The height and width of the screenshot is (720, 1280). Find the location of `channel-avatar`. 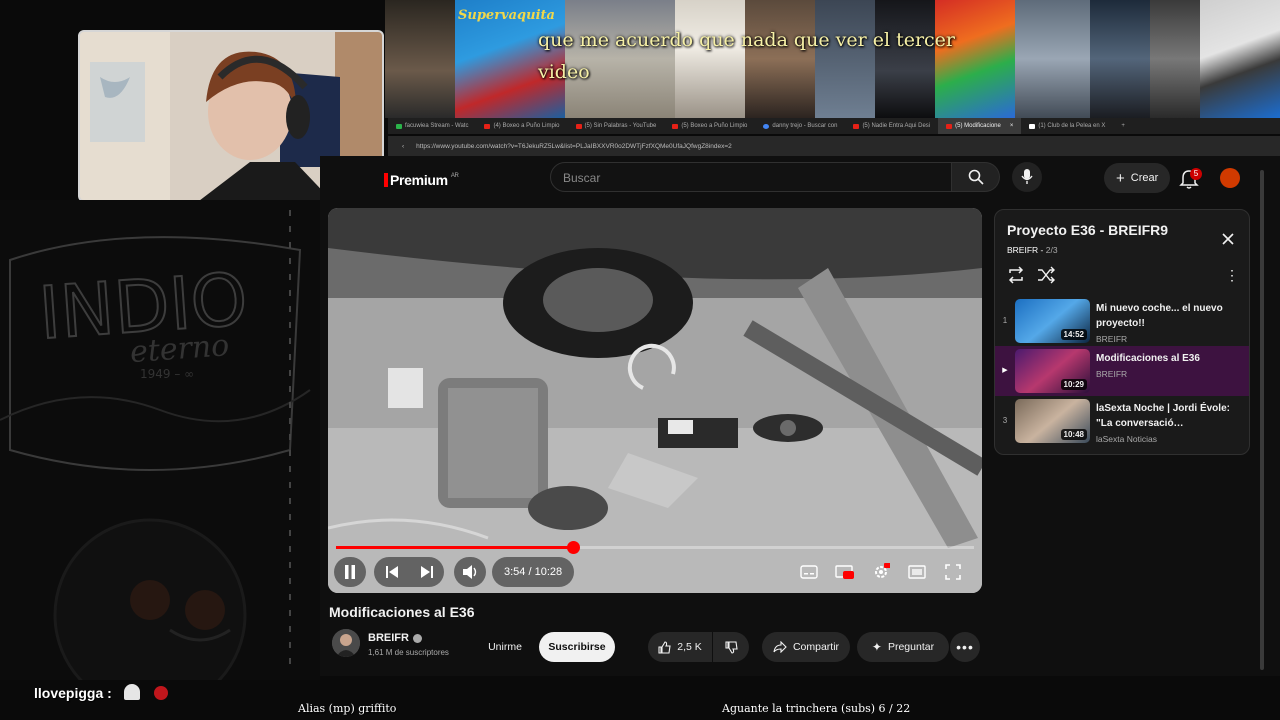

channel-avatar is located at coordinates (346, 643).